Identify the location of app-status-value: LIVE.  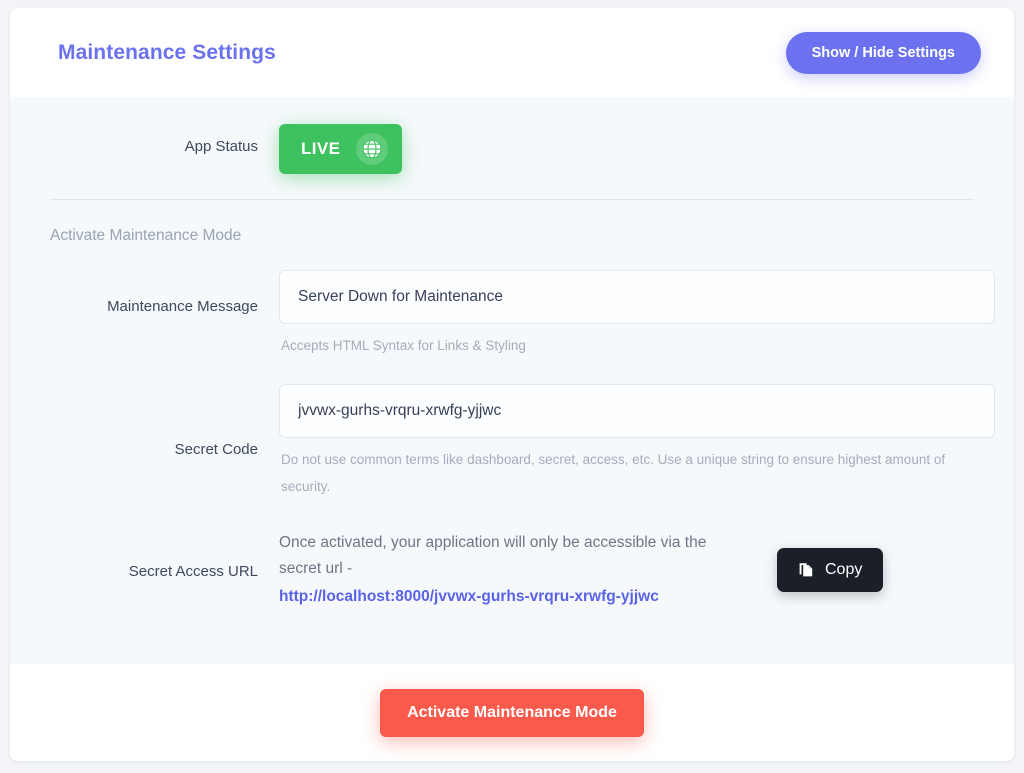
(321, 148).